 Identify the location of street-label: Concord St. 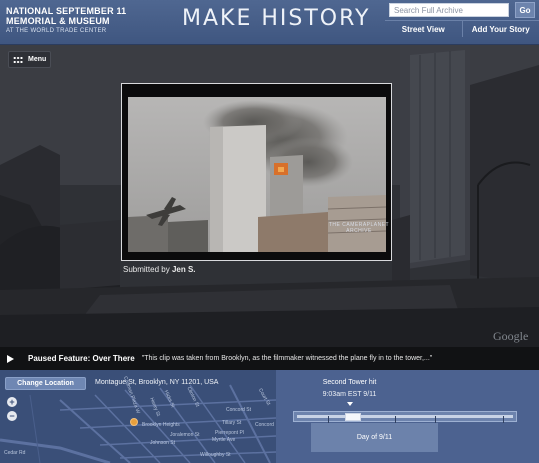
(239, 410).